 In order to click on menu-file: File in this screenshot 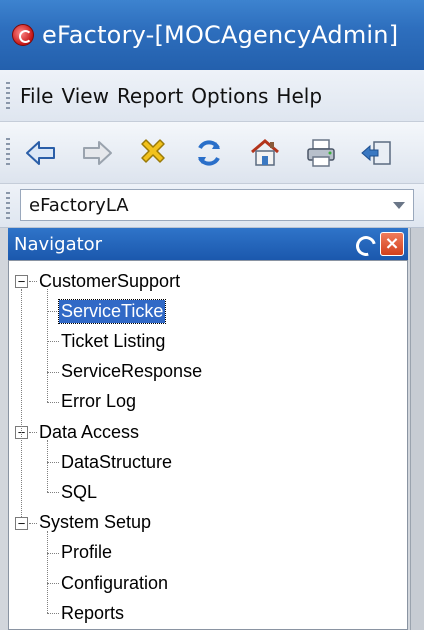, I will do `click(36, 96)`.